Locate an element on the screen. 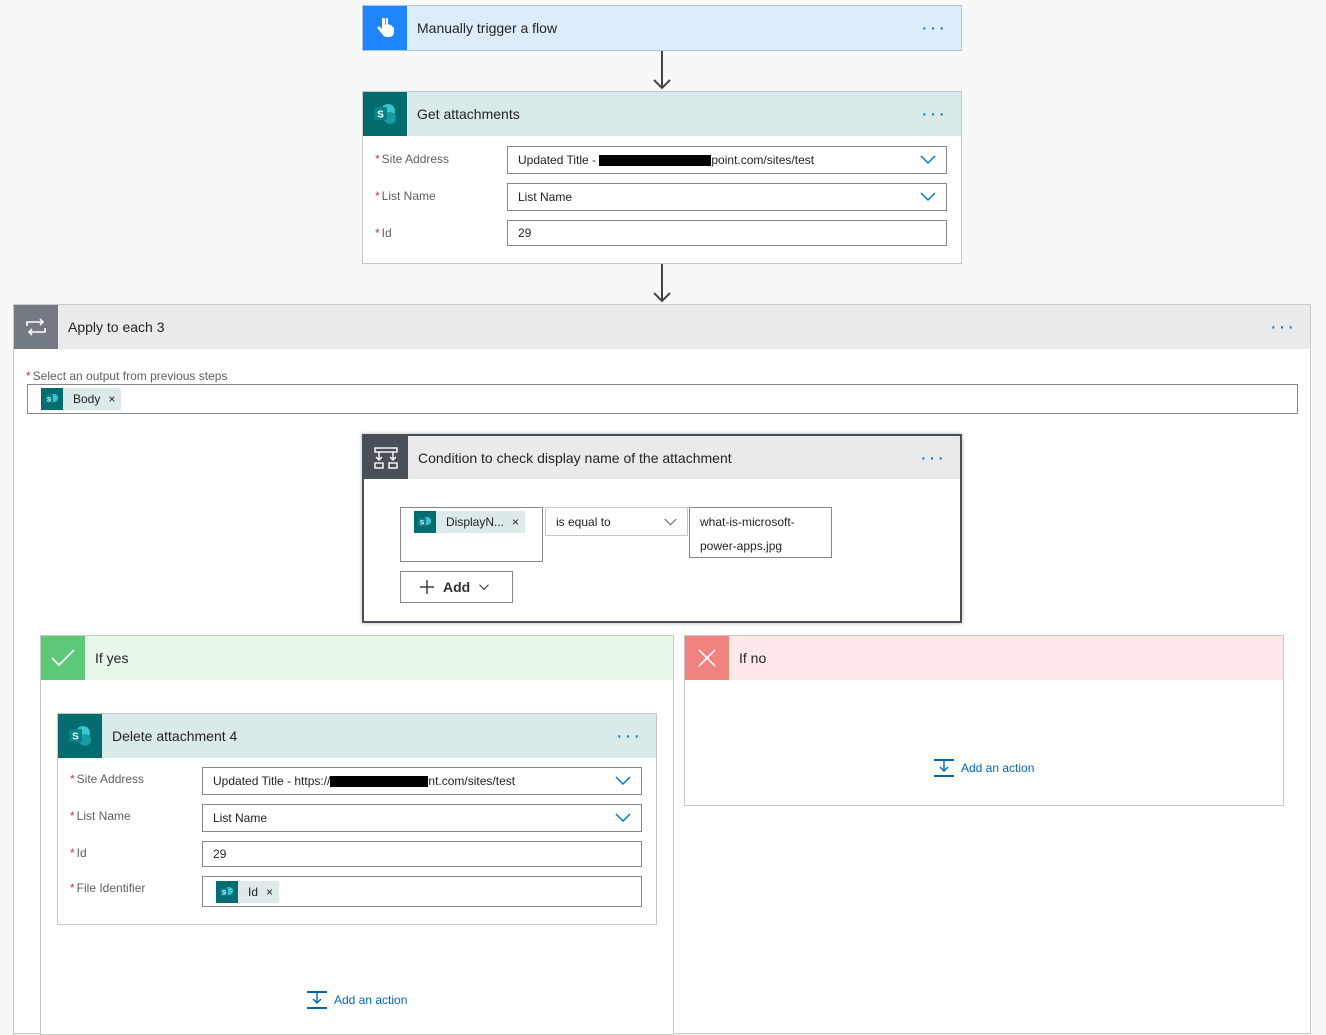 The image size is (1326, 1035). apply-to-each-more-button: ··· is located at coordinates (1283, 327).